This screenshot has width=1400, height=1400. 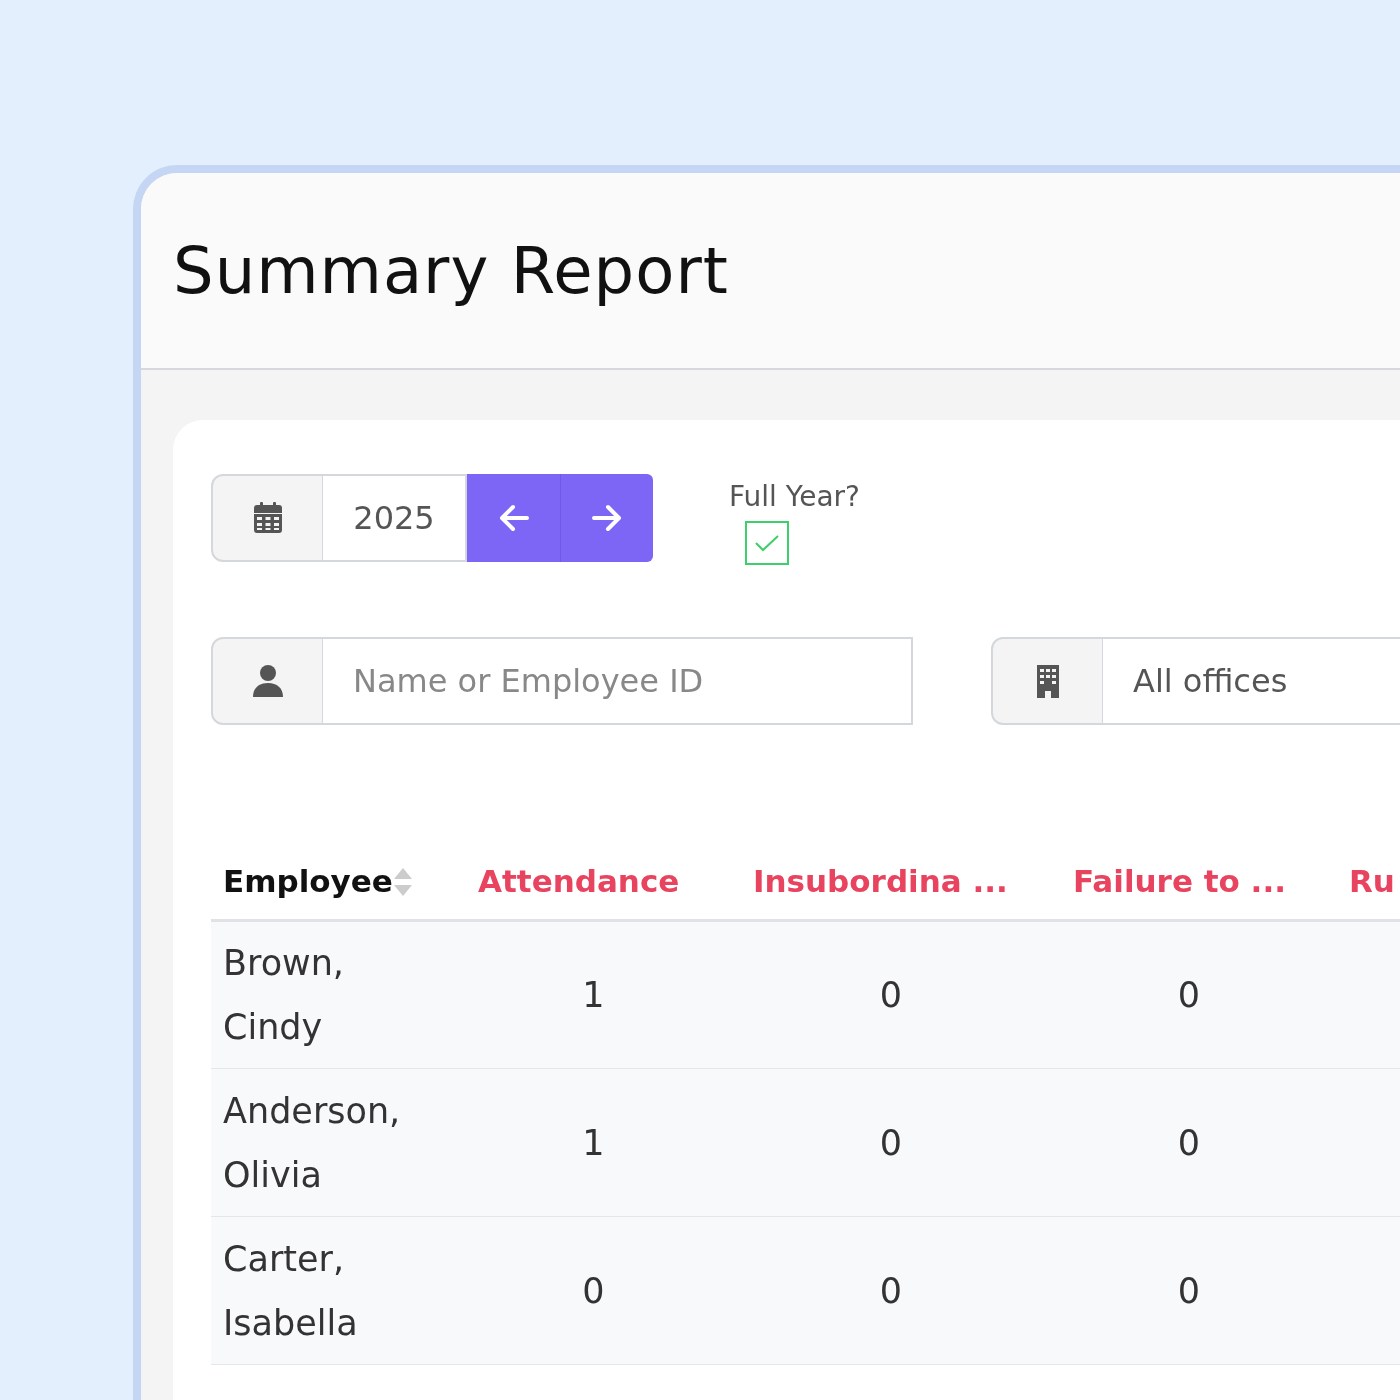 What do you see at coordinates (794, 496) in the screenshot?
I see `full-year-label: Full Year?` at bounding box center [794, 496].